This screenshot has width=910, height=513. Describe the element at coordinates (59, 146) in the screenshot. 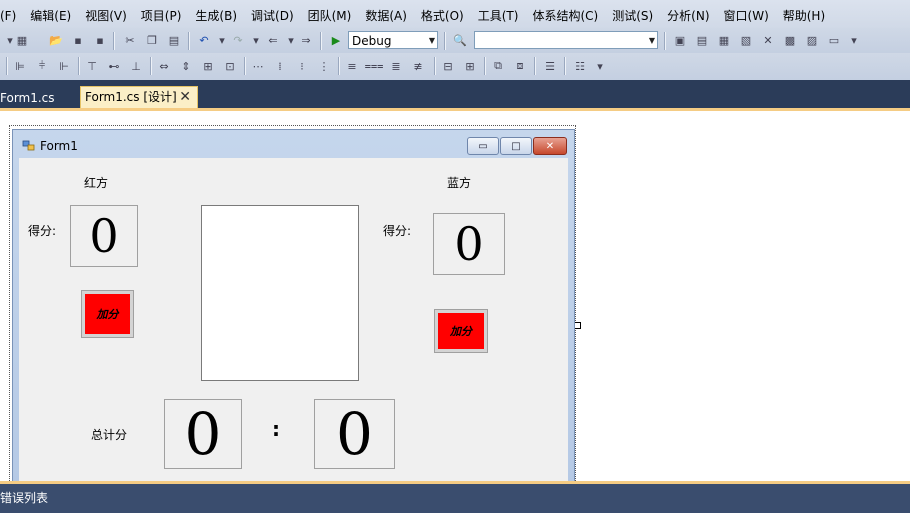

I see `form-title: Form1` at that location.